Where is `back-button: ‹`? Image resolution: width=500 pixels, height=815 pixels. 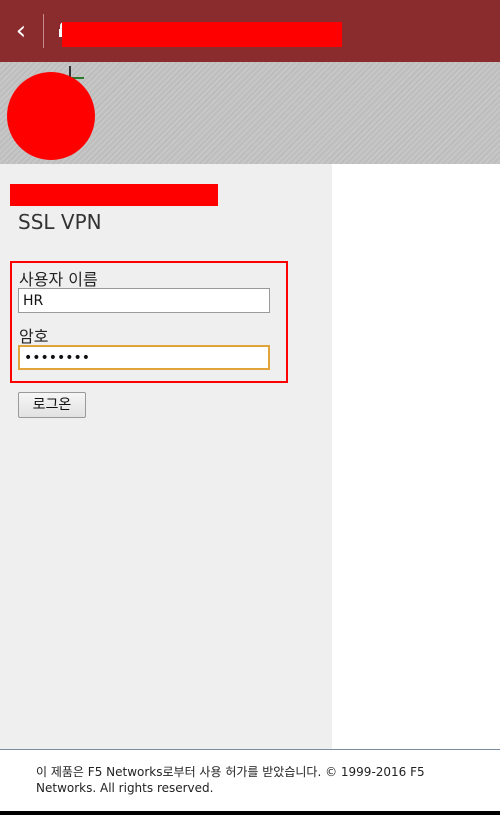
back-button: ‹ is located at coordinates (21, 31).